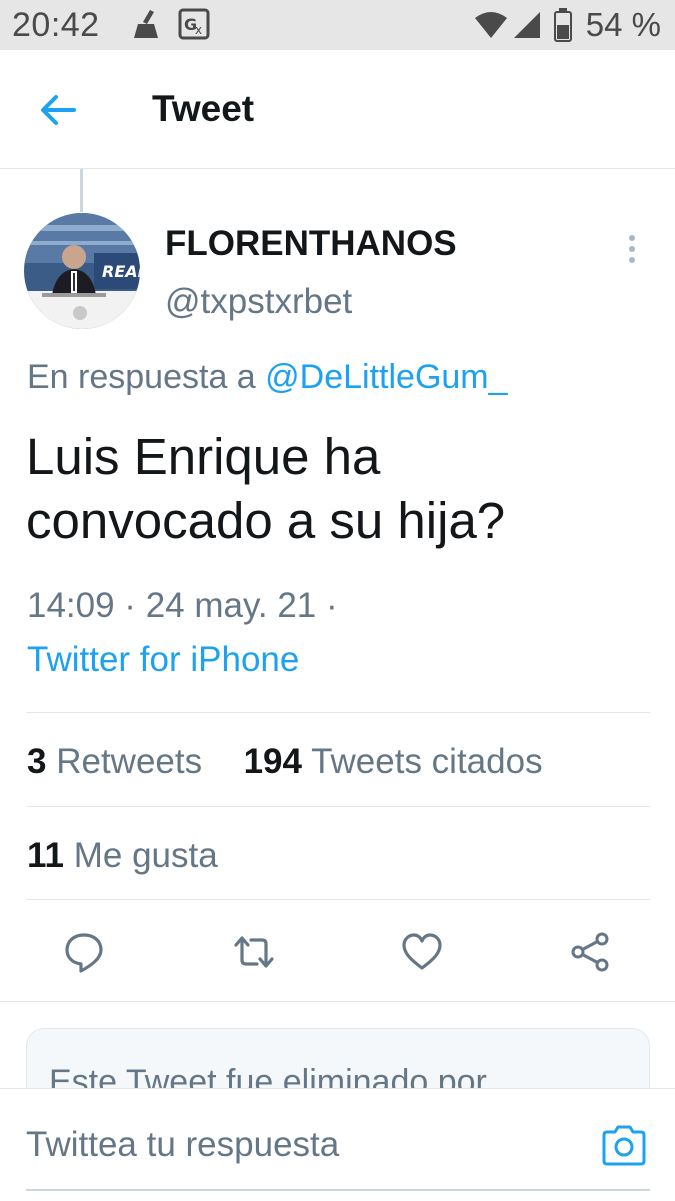 The width and height of the screenshot is (675, 1201). I want to click on reply-prefix: En respuesta a, so click(141, 377).